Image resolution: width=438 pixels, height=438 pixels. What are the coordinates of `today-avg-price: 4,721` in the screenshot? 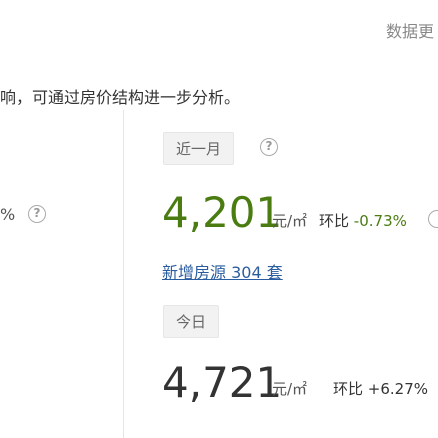 It's located at (222, 382).